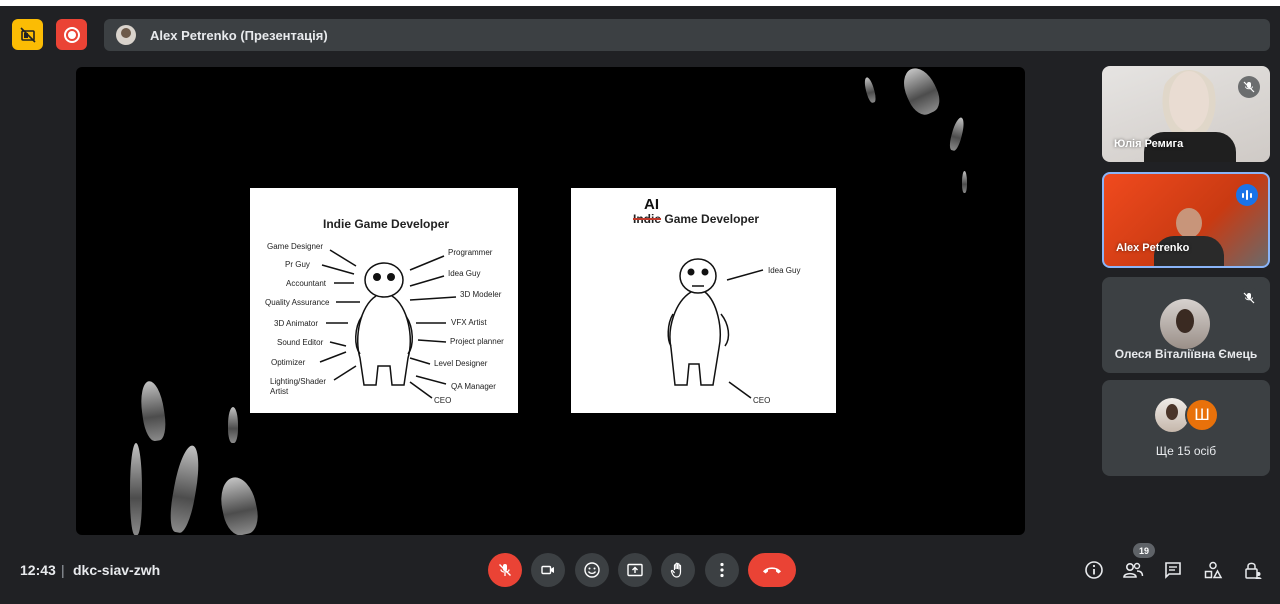 The width and height of the screenshot is (1280, 604). I want to click on camera-toggle-button, so click(548, 570).